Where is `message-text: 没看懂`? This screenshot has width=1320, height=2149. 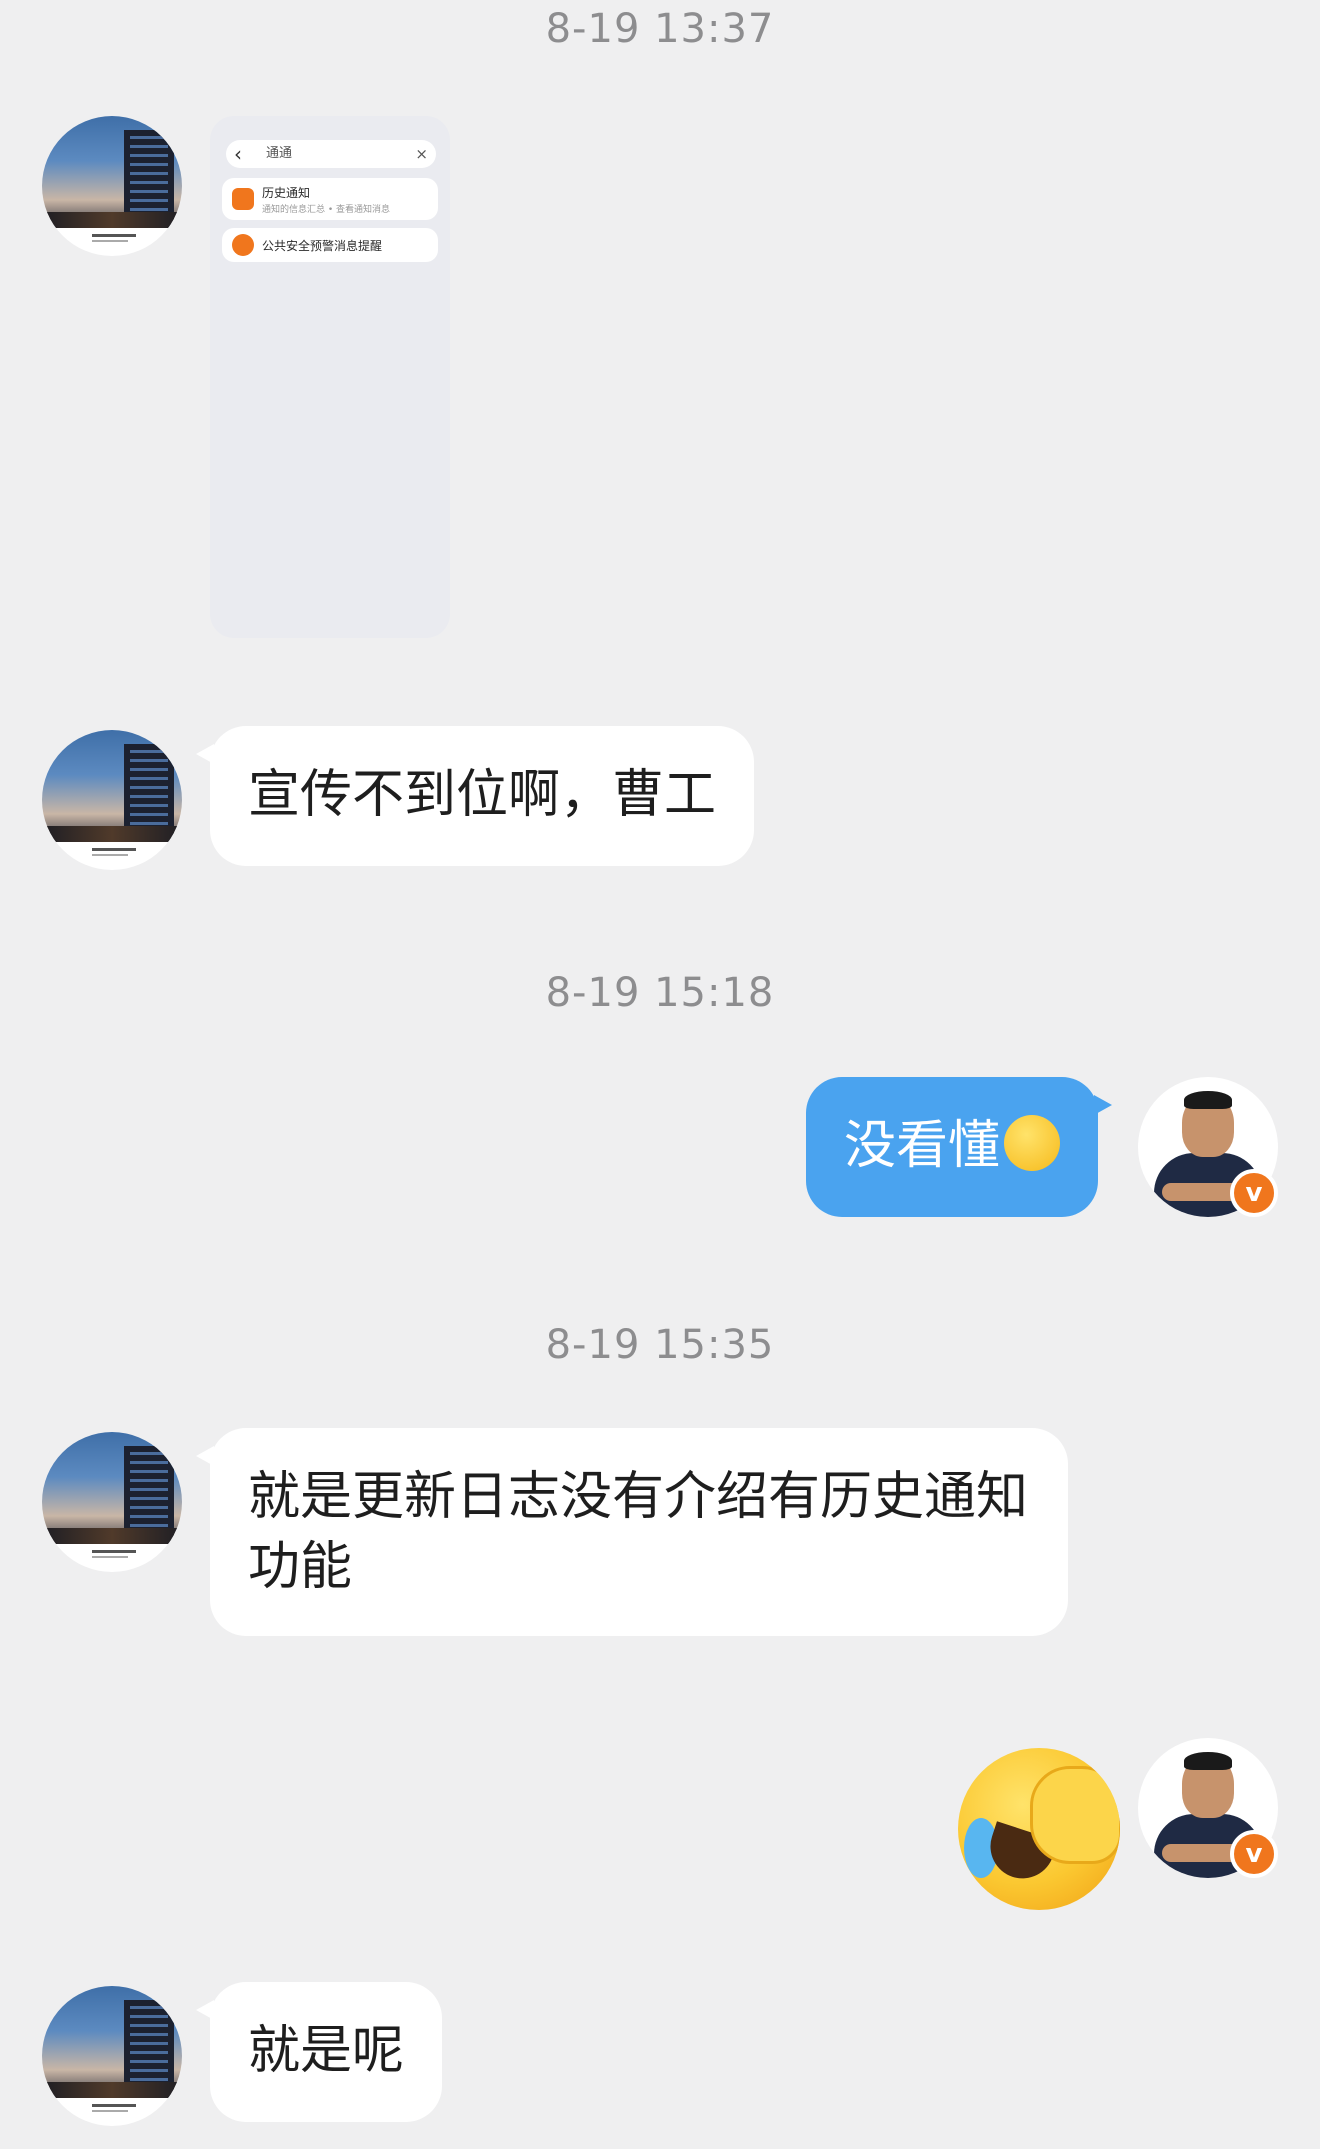 message-text: 没看懂 is located at coordinates (922, 1146).